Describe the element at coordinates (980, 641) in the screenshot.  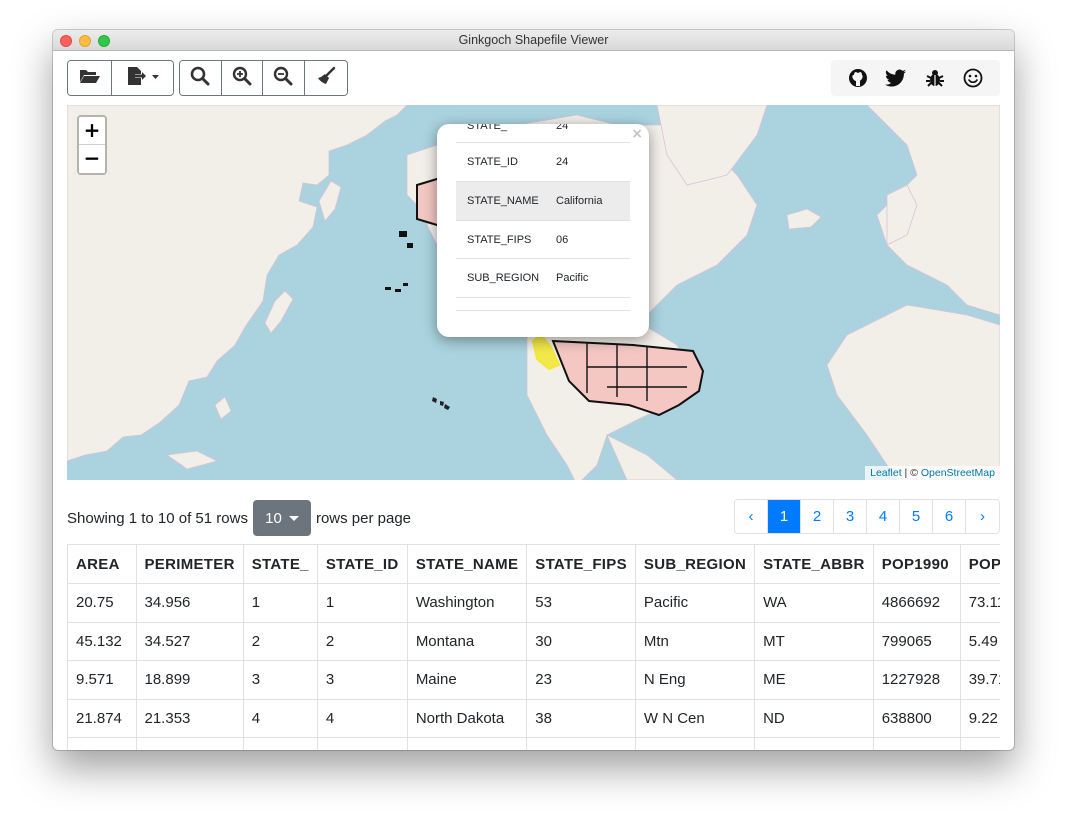
I see `table-cell: 5.49` at that location.